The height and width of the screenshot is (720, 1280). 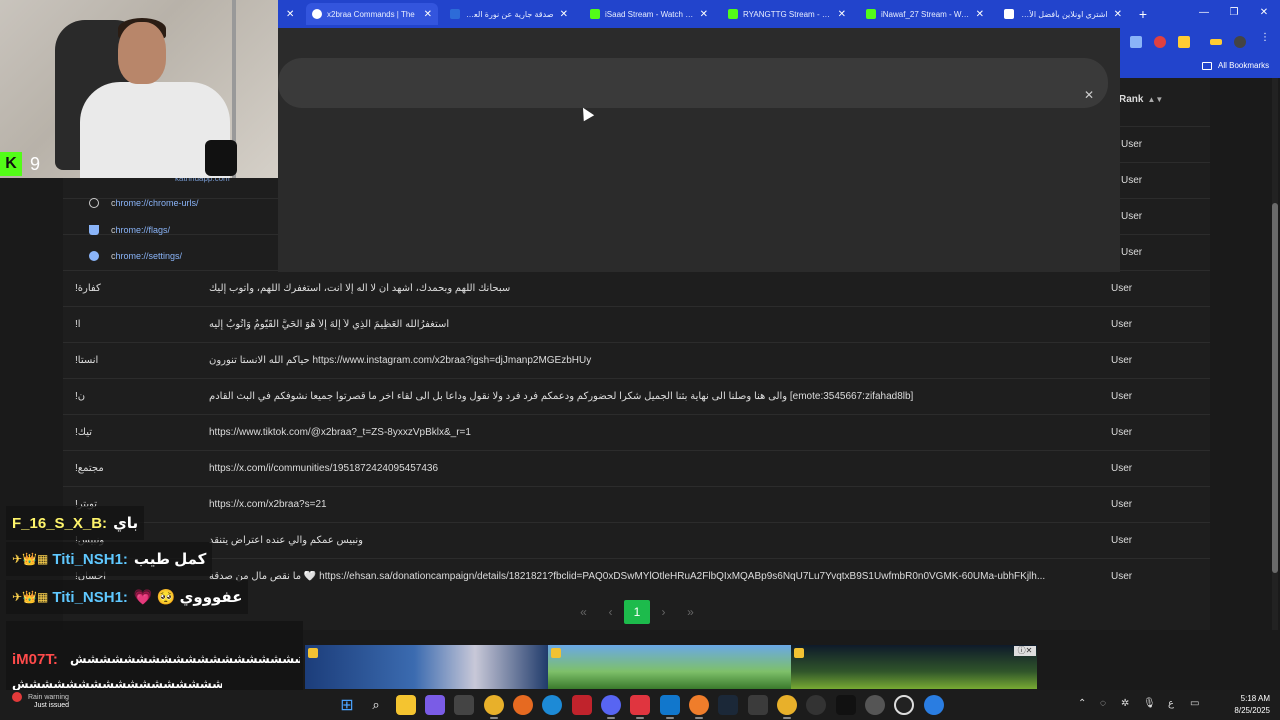 I want to click on ad-banner, so click(x=671, y=667).